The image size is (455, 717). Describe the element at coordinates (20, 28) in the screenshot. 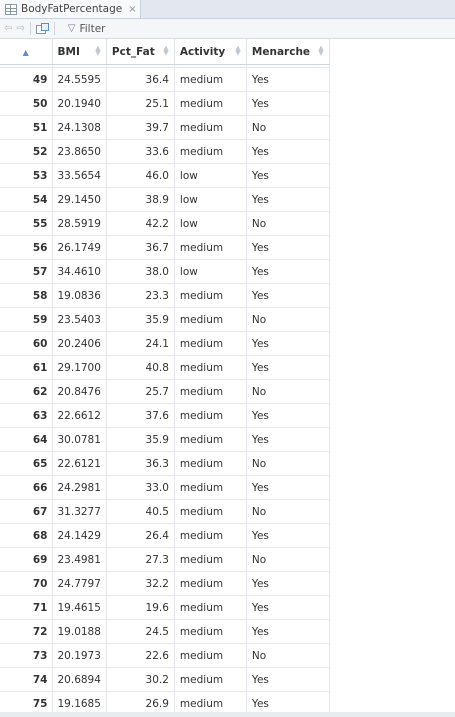

I see `forward-arrow-icon: ⇨` at that location.